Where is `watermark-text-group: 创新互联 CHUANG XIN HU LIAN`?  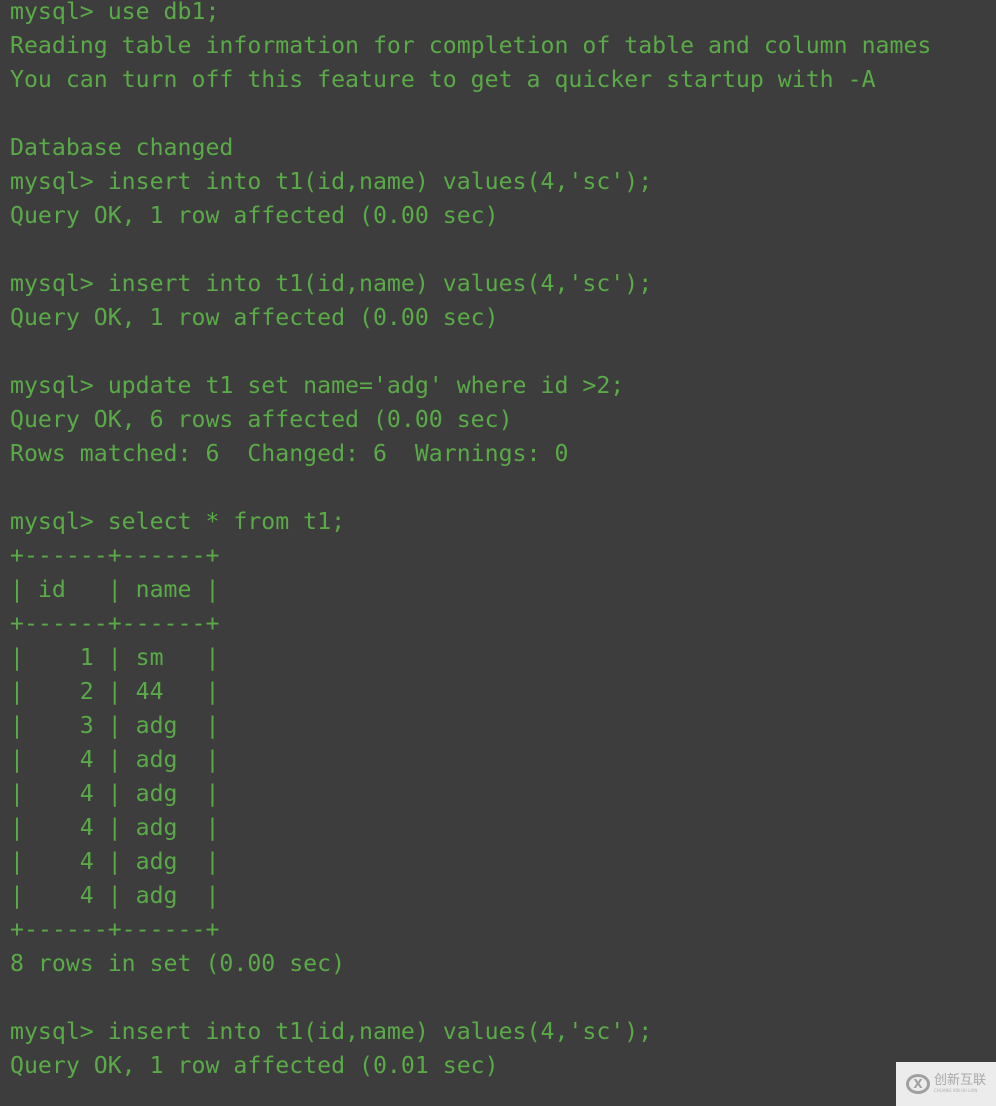
watermark-text-group: 创新互联 CHUANG XIN HU LIAN is located at coordinates (960, 1084).